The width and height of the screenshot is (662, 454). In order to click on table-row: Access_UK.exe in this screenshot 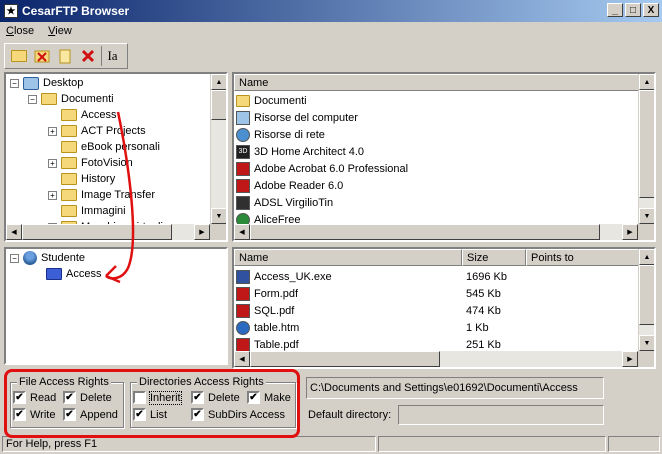, I will do `click(284, 276)`.